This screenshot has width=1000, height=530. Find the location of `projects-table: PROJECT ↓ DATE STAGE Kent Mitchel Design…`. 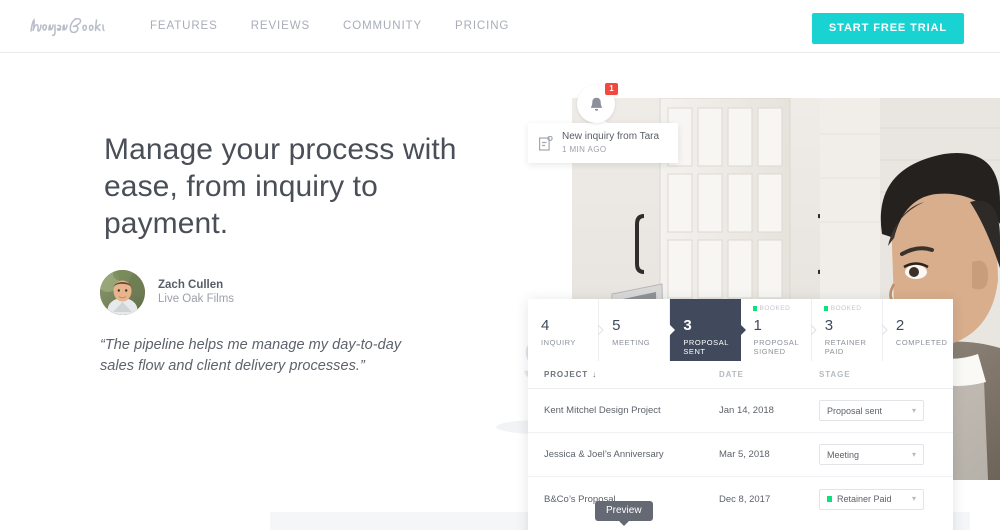

projects-table: PROJECT ↓ DATE STAGE Kent Mitchel Design… is located at coordinates (740, 441).